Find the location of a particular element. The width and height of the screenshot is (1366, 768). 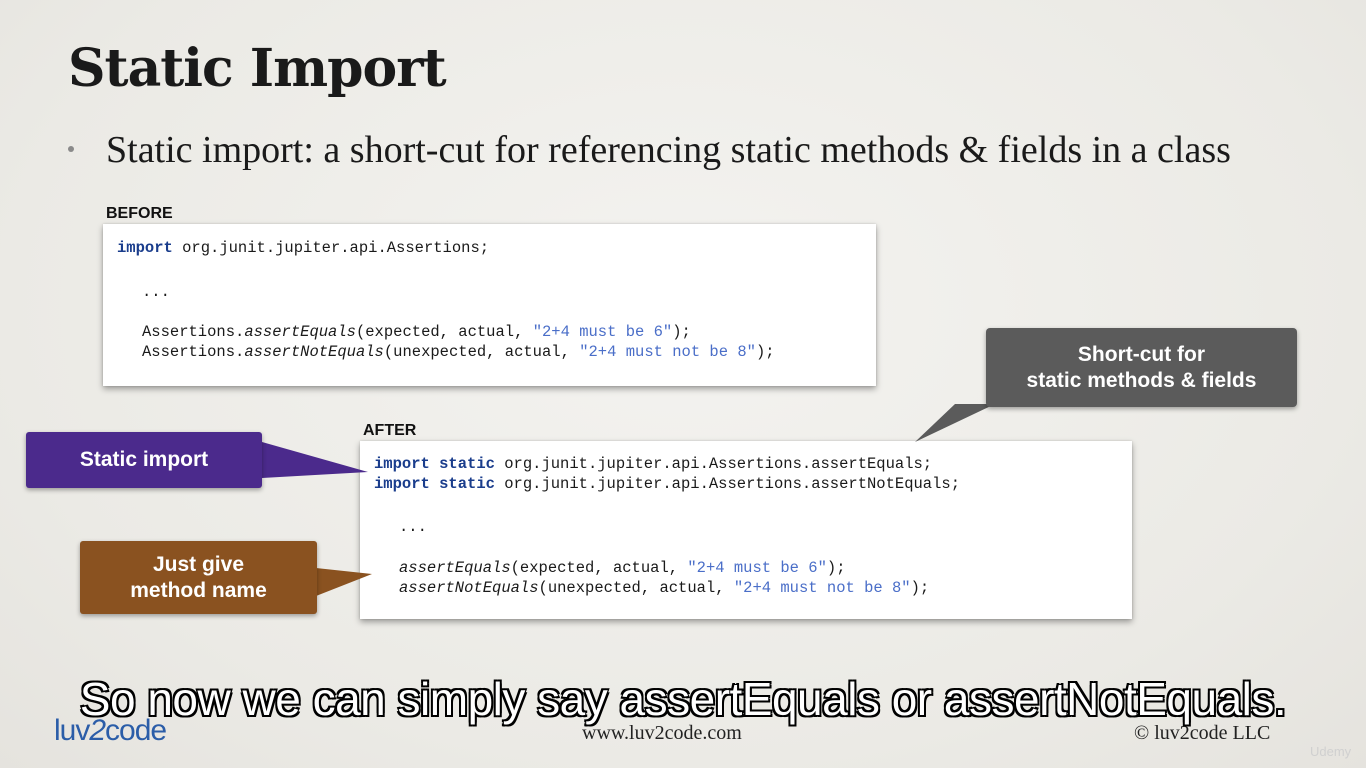

code-text: org.junit.jupiter.api.Assertions; is located at coordinates (331, 248).